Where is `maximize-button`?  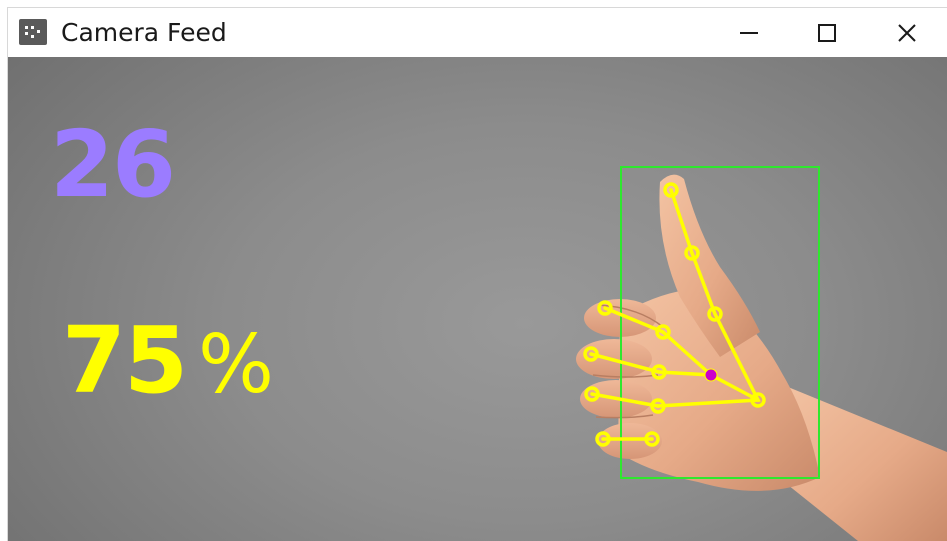 maximize-button is located at coordinates (827, 32).